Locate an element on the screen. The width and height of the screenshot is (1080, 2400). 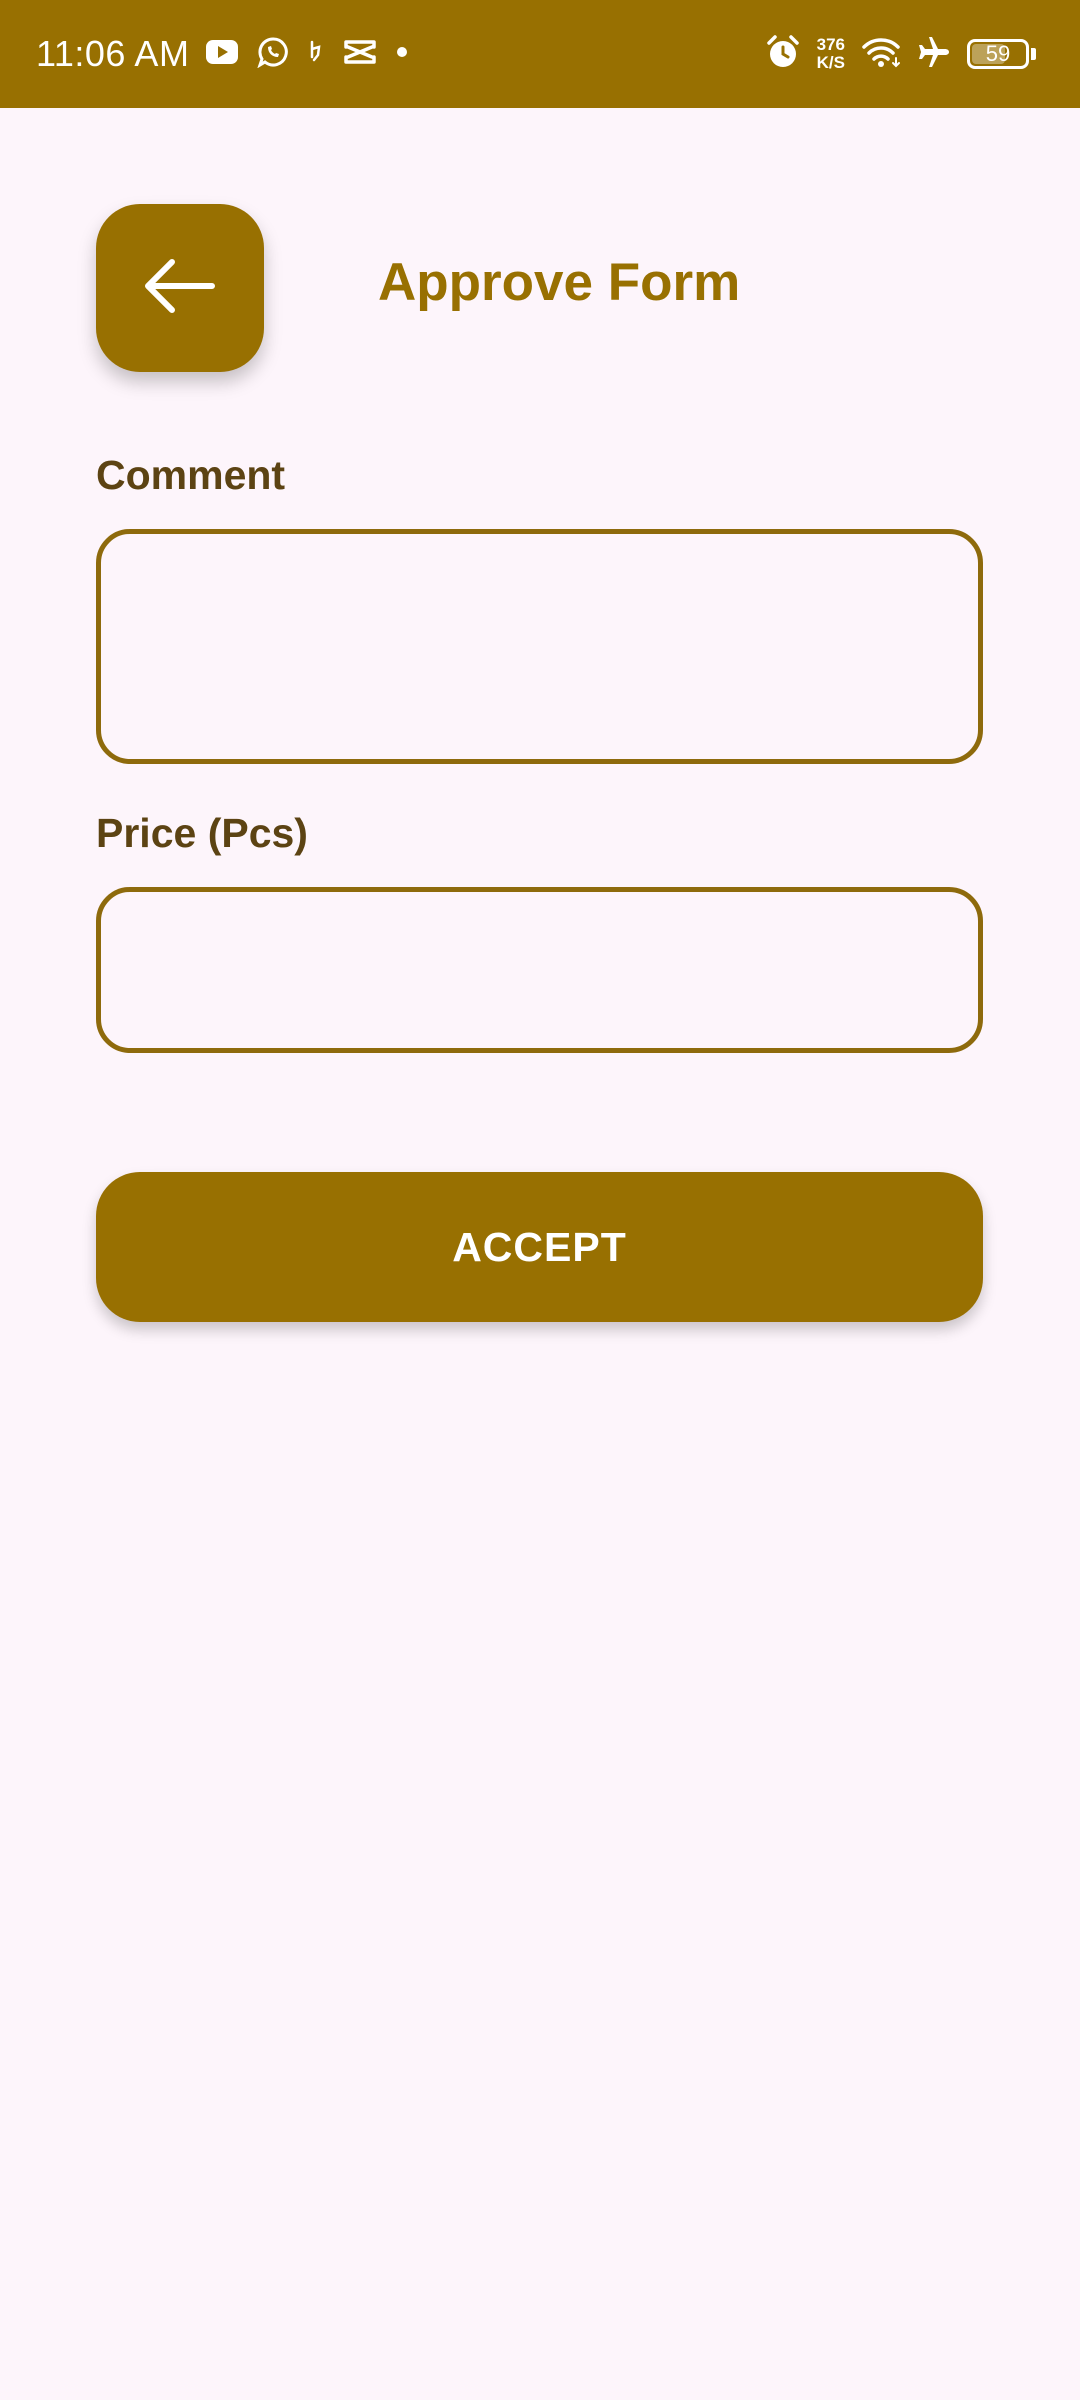
battery-level: 59 is located at coordinates (998, 53).